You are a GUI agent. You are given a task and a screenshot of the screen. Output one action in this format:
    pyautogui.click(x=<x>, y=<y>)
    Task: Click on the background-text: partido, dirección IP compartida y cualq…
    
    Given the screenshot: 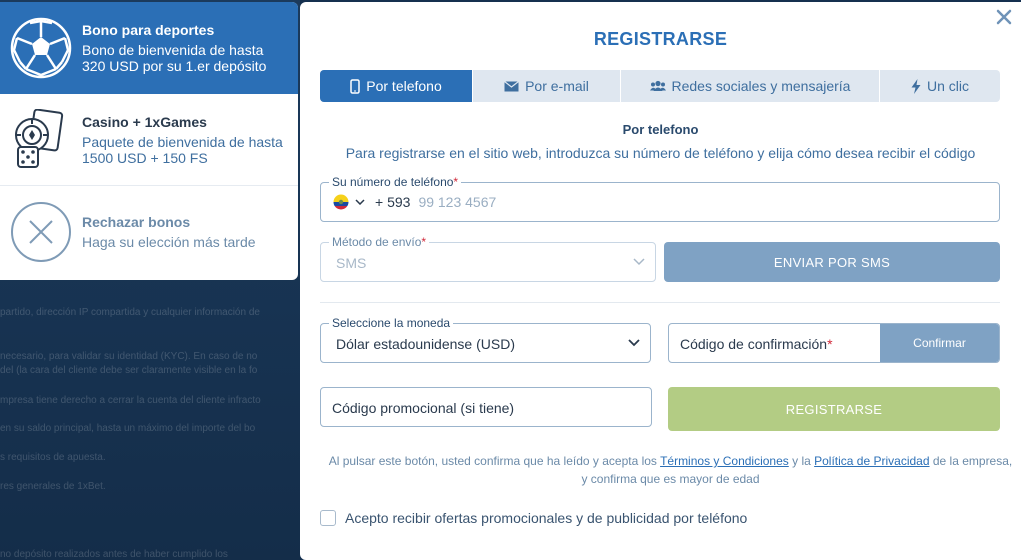 What is the action you would take?
    pyautogui.click(x=130, y=312)
    